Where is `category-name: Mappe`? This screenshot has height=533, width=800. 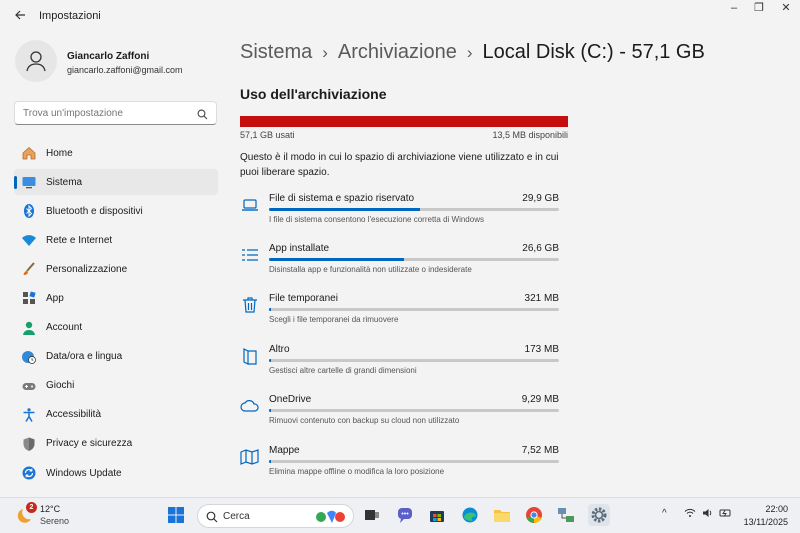
category-name: Mappe is located at coordinates (284, 450).